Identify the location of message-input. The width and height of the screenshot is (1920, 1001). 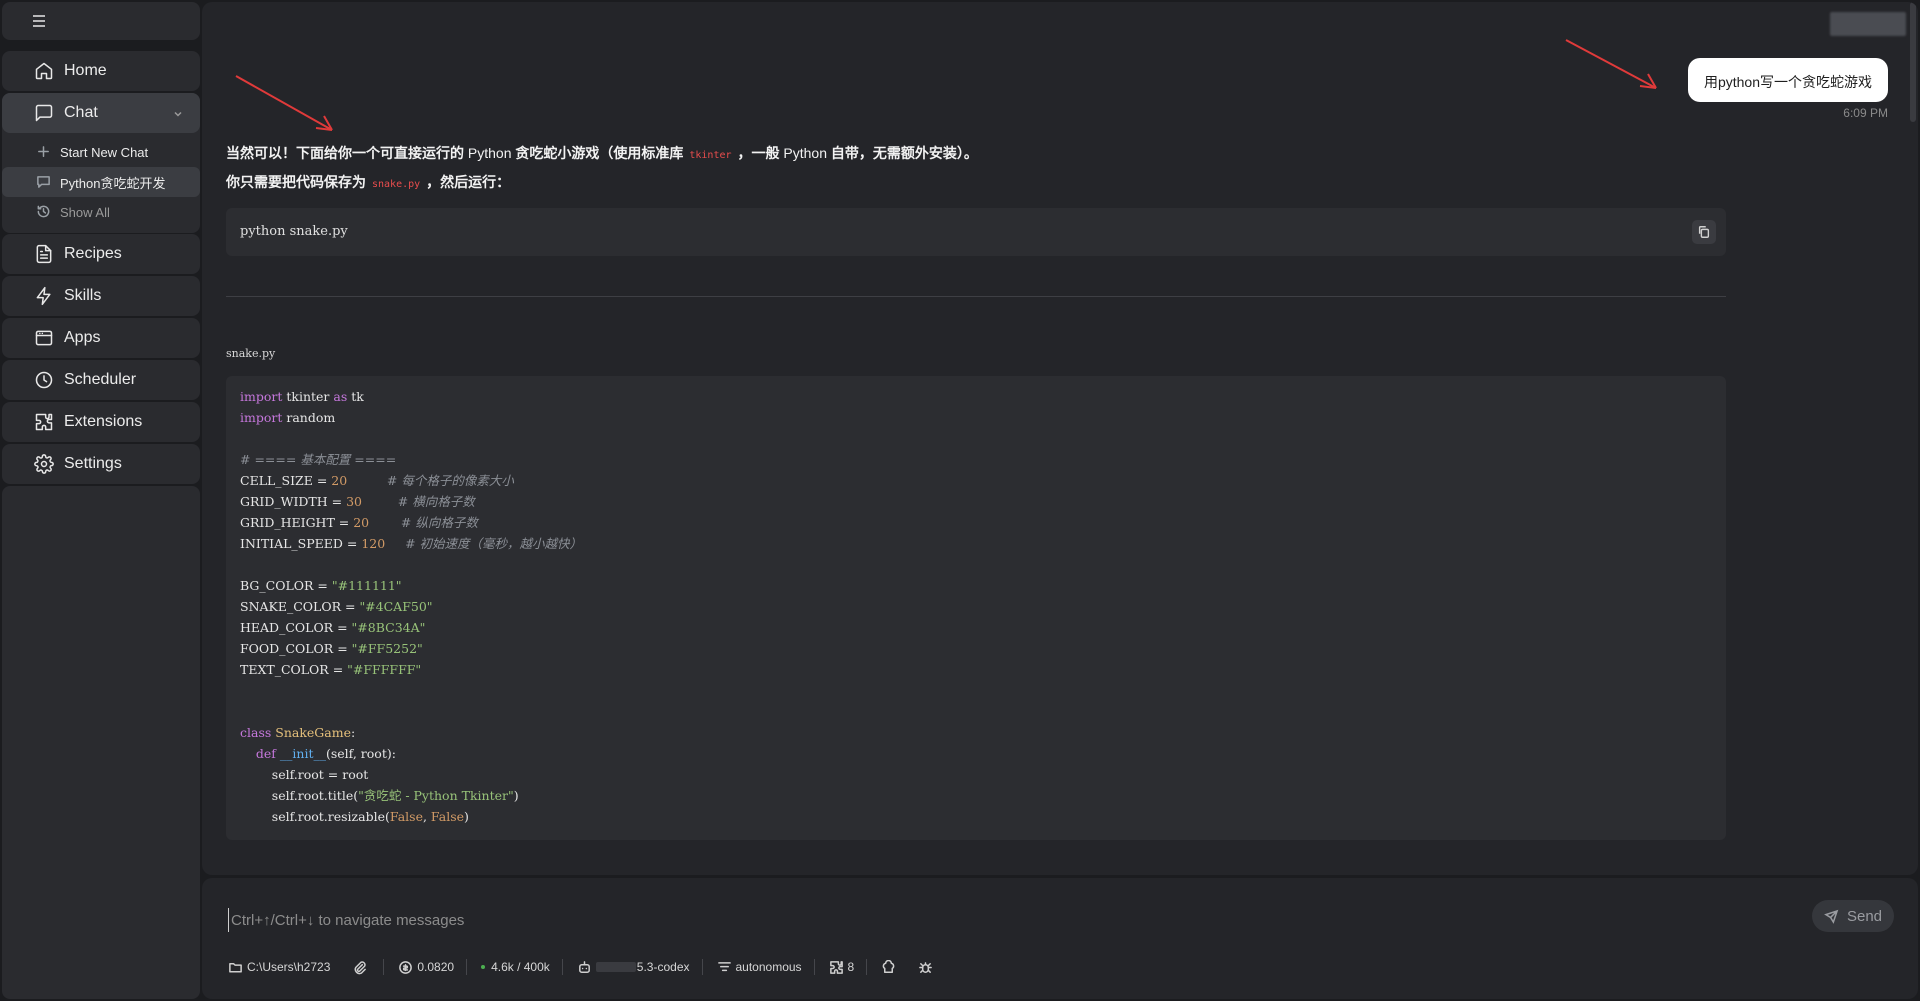
(978, 920).